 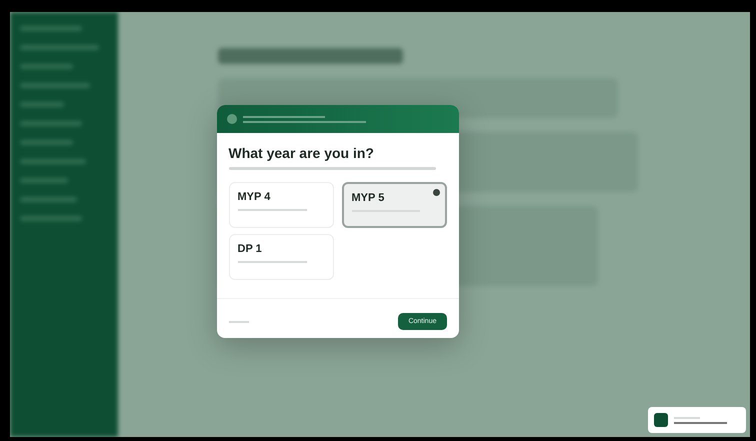 I want to click on year-option: MYP 4, so click(x=281, y=205).